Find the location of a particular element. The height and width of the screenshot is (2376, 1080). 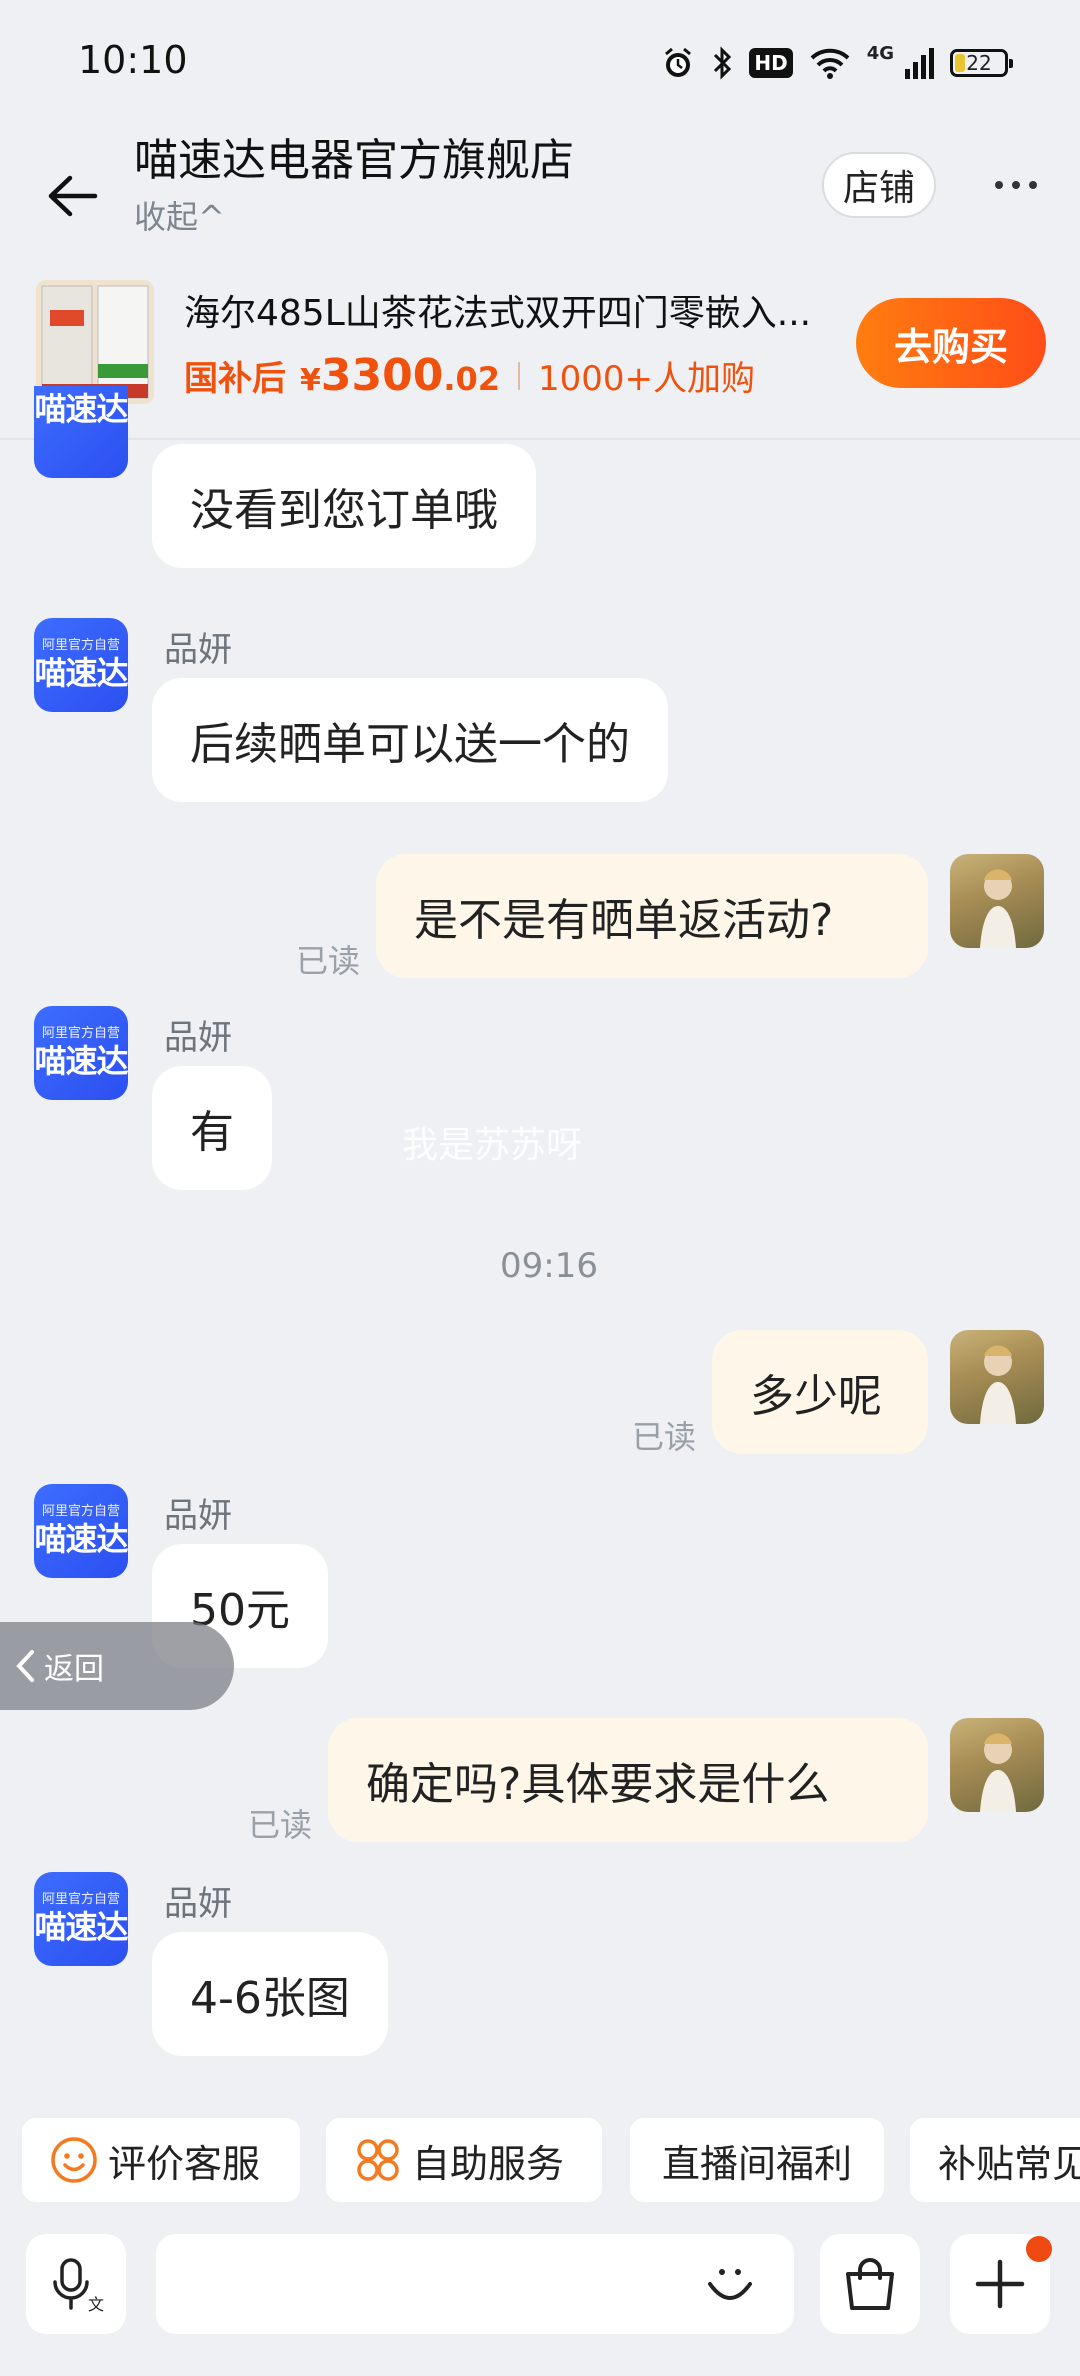

store-button: 店铺 is located at coordinates (879, 185).